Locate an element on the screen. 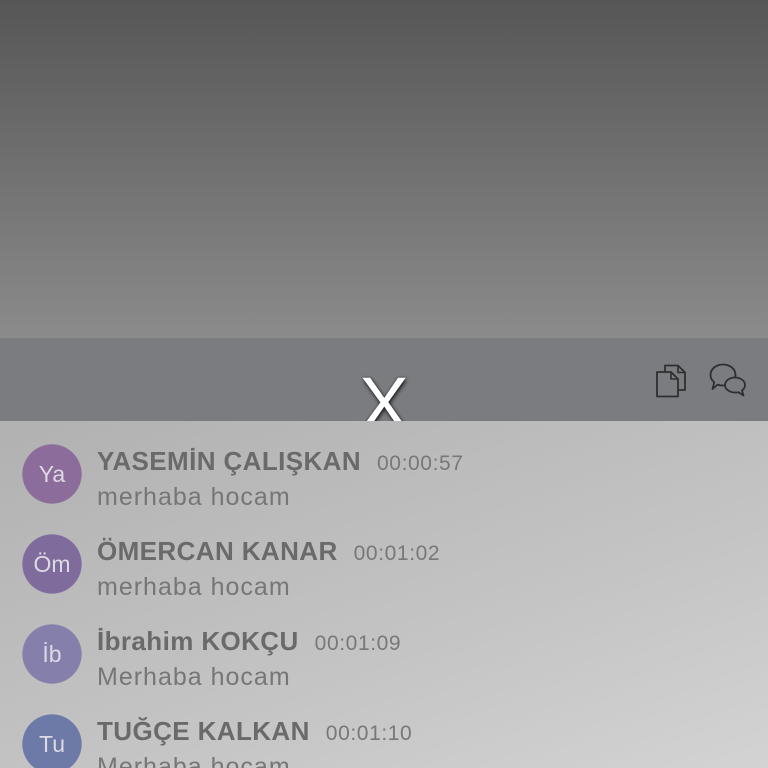 The height and width of the screenshot is (768, 768). sender-name: YASEMİN ÇALIŞKAN is located at coordinates (229, 461).